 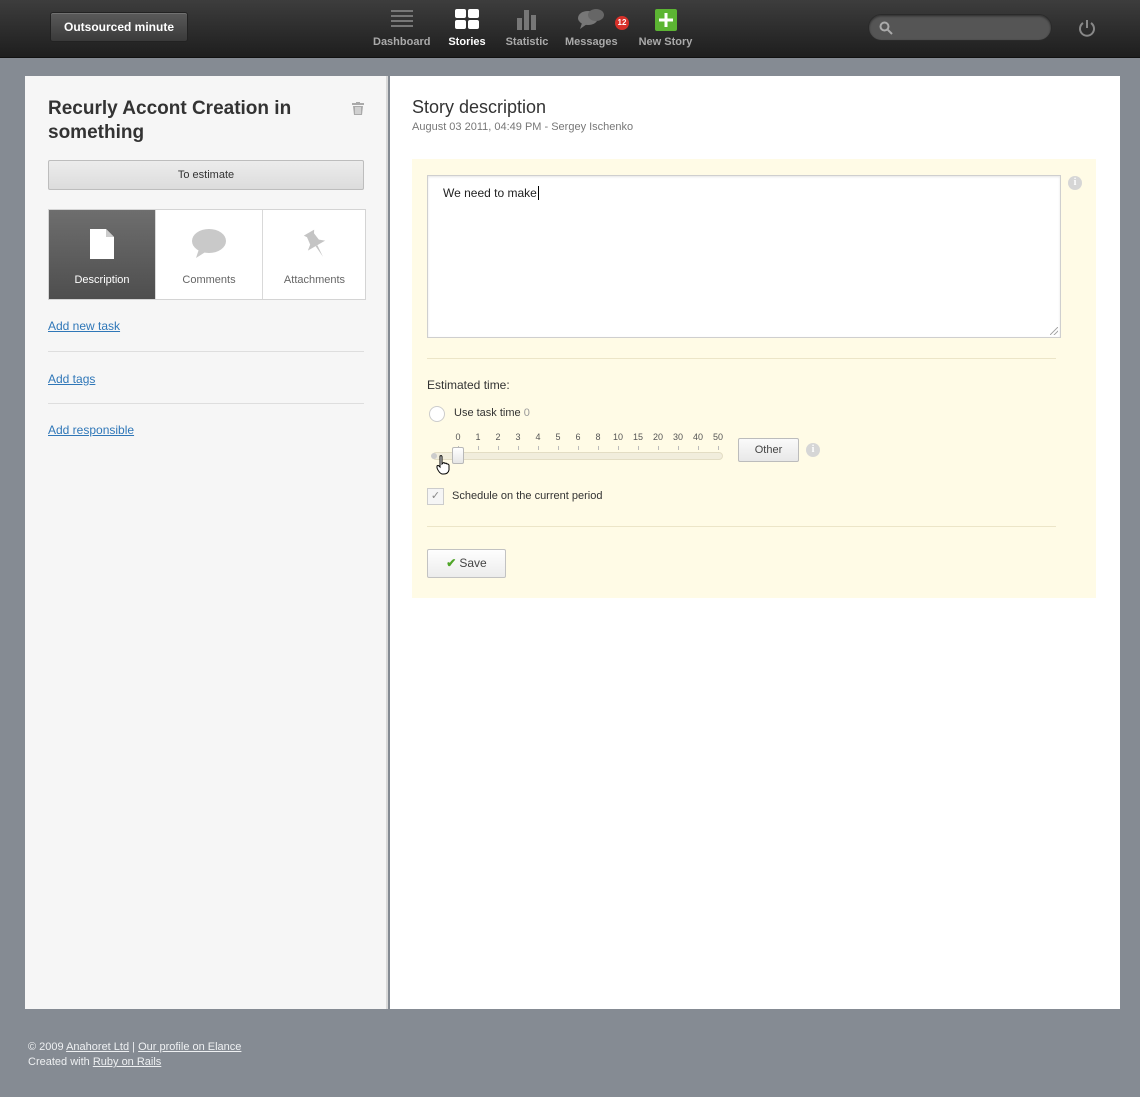 I want to click on use-task-time-text: Use task time, so click(x=487, y=413).